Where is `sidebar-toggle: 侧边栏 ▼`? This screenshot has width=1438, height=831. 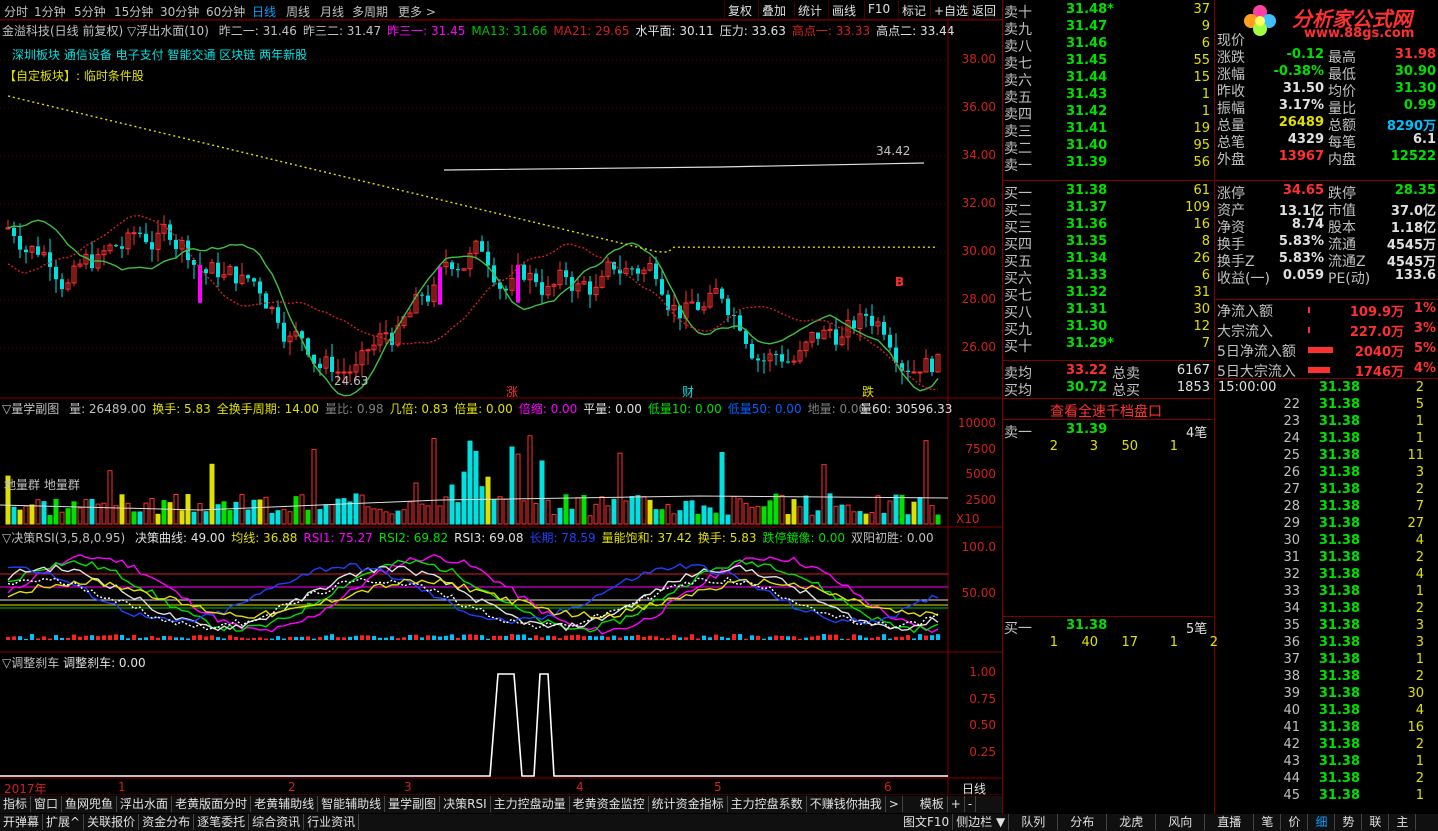 sidebar-toggle: 侧边栏 ▼ is located at coordinates (981, 822).